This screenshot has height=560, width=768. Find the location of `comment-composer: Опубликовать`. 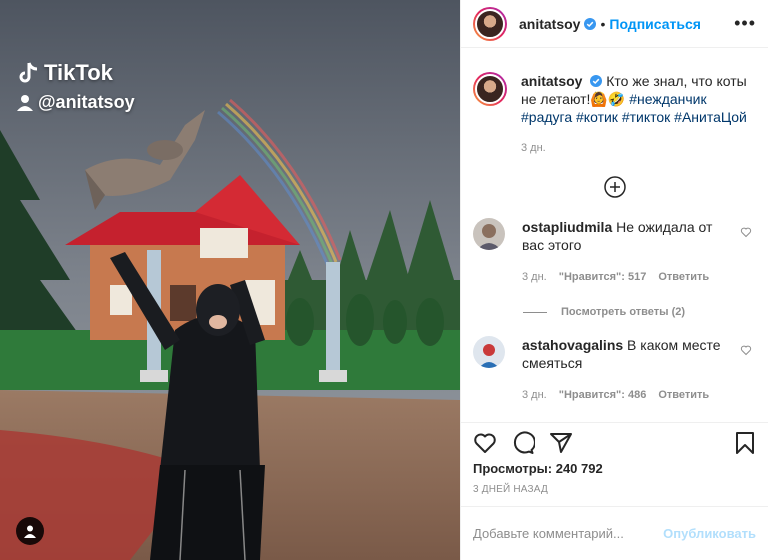

comment-composer: Опубликовать is located at coordinates (614, 533).